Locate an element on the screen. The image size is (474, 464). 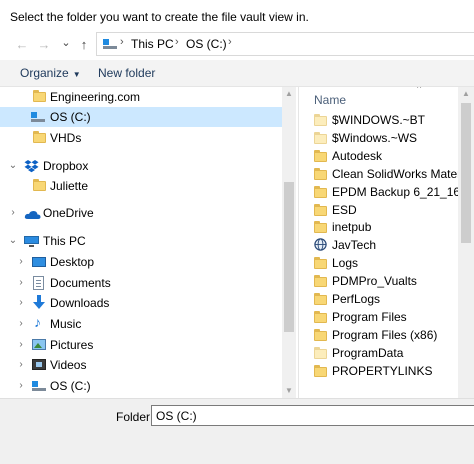
downloads-icon is located at coordinates (39, 304).